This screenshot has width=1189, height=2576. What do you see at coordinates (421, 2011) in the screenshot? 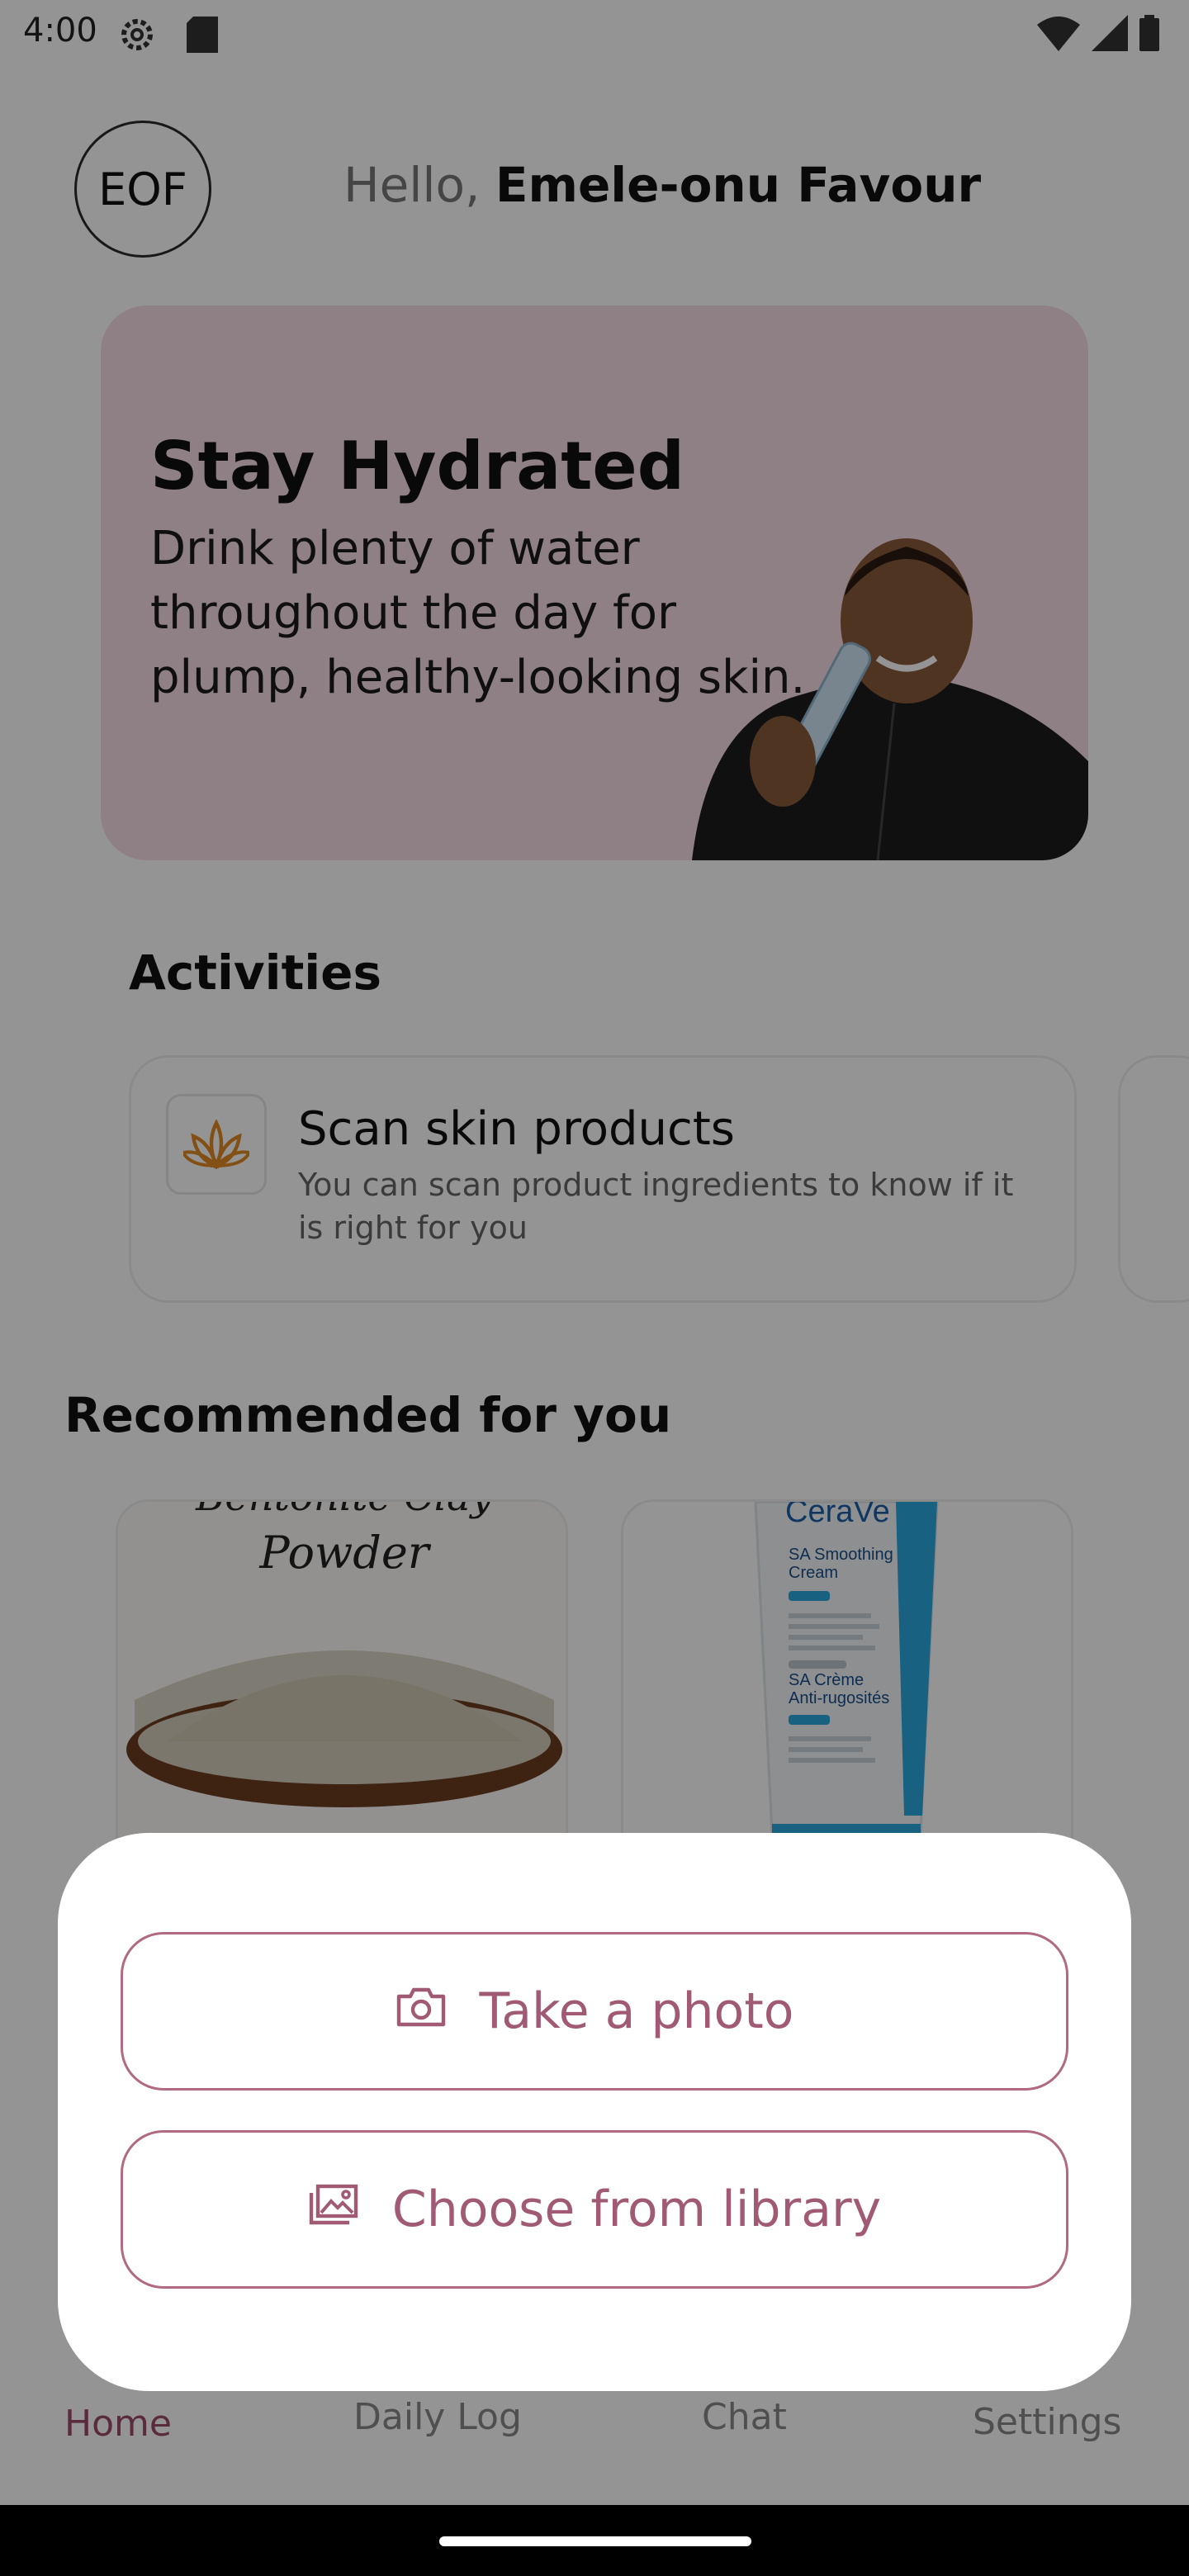
I see `camera-icon` at bounding box center [421, 2011].